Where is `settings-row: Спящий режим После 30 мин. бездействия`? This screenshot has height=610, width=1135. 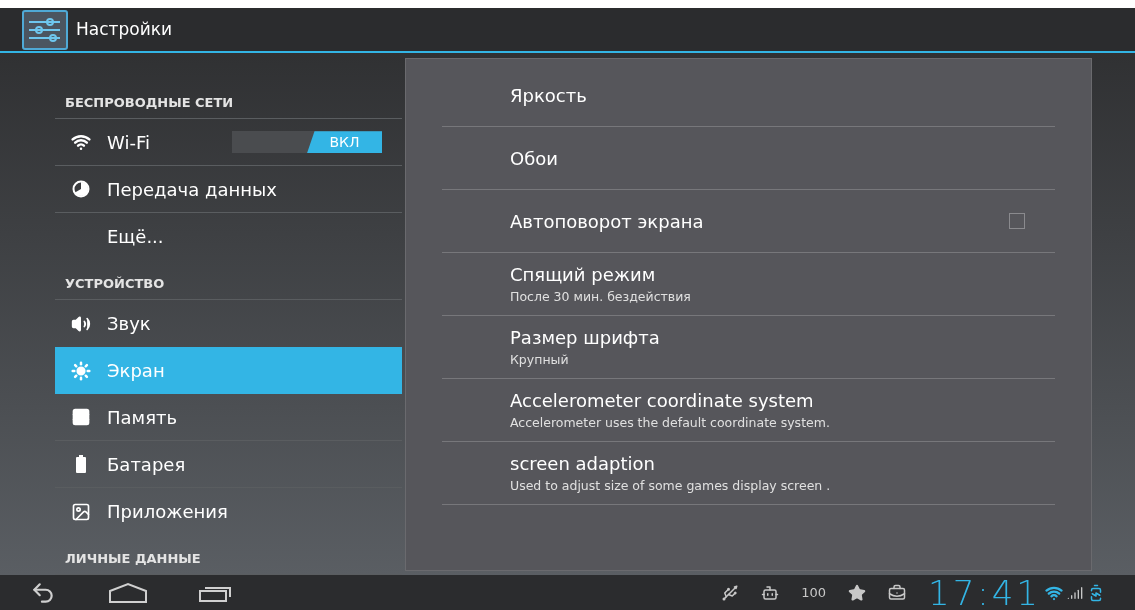
settings-row: Спящий режим После 30 мин. бездействия is located at coordinates (748, 285).